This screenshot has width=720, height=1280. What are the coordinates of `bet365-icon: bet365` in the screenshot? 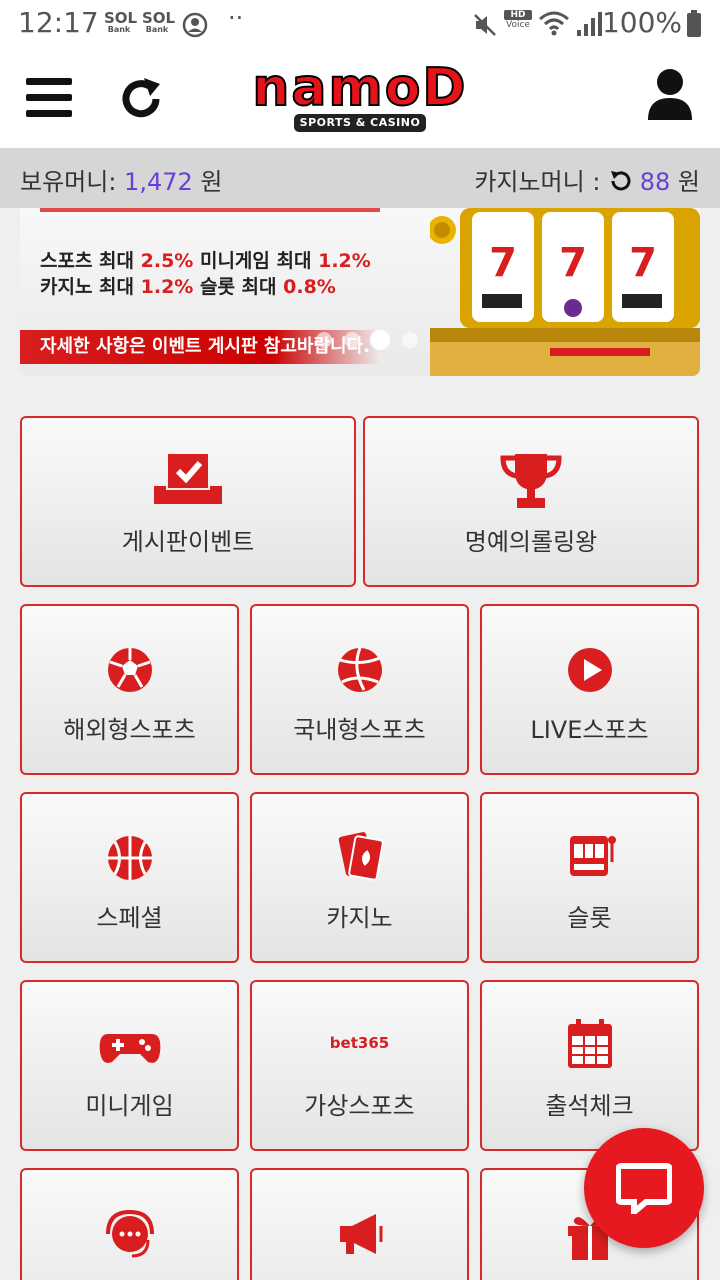 It's located at (360, 1046).